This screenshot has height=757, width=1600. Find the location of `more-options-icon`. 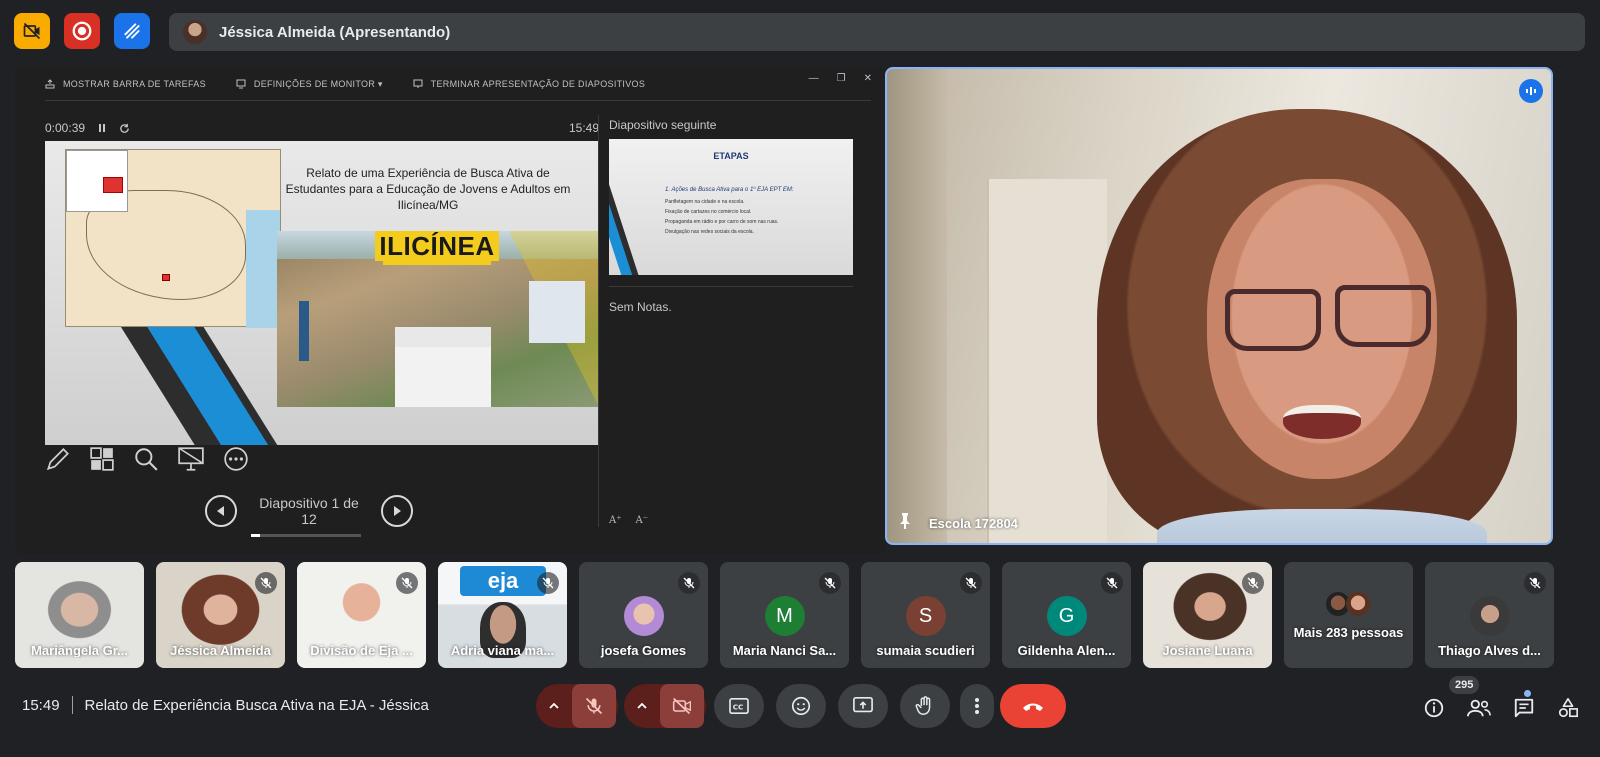

more-options-icon is located at coordinates (236, 459).